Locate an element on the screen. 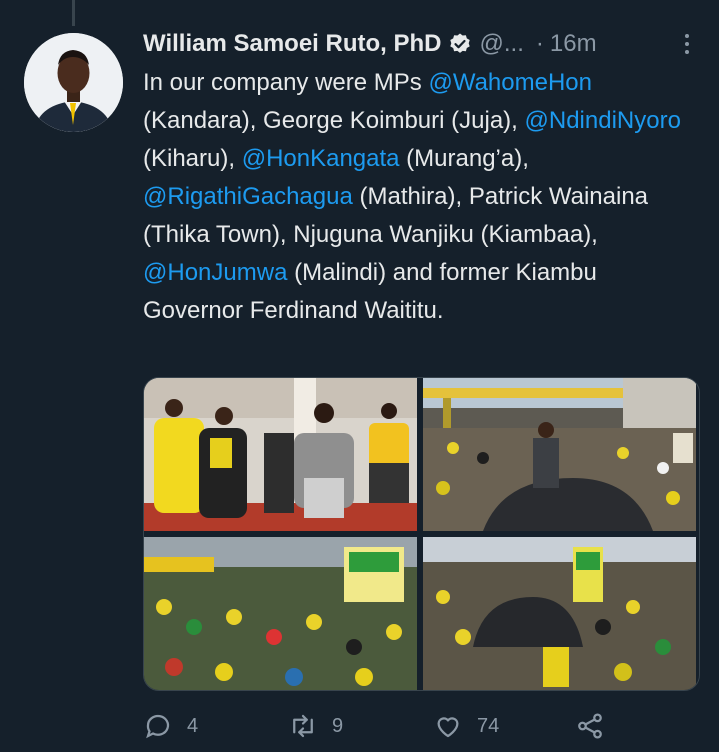  reply-button: 4 is located at coordinates (170, 726).